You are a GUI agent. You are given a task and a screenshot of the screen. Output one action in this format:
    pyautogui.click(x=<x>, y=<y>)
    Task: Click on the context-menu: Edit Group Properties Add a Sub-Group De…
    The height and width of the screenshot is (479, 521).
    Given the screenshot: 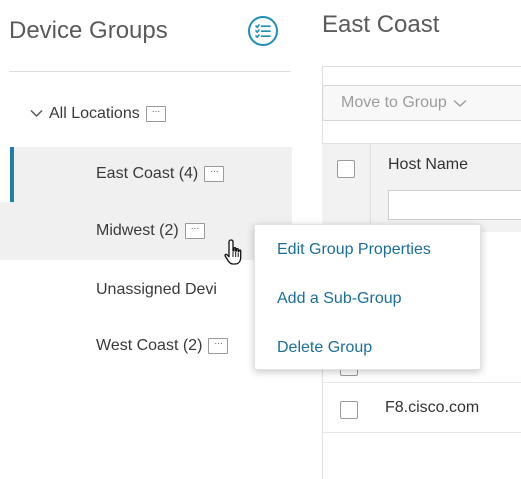 What is the action you would take?
    pyautogui.click(x=367, y=297)
    